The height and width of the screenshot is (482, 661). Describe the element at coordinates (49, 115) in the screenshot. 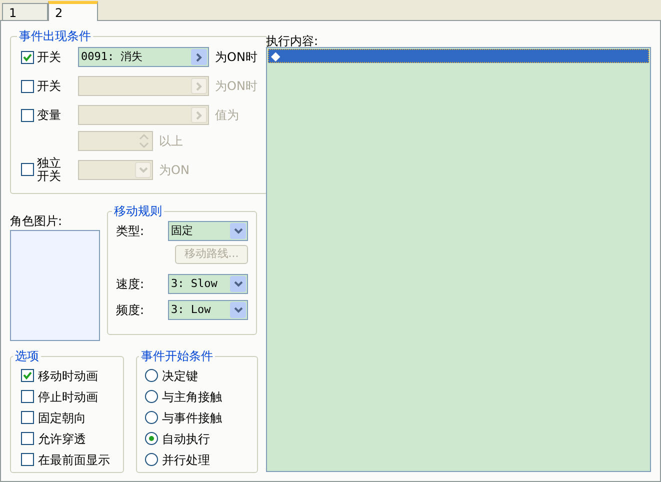

I see `condition-label: 变量` at that location.